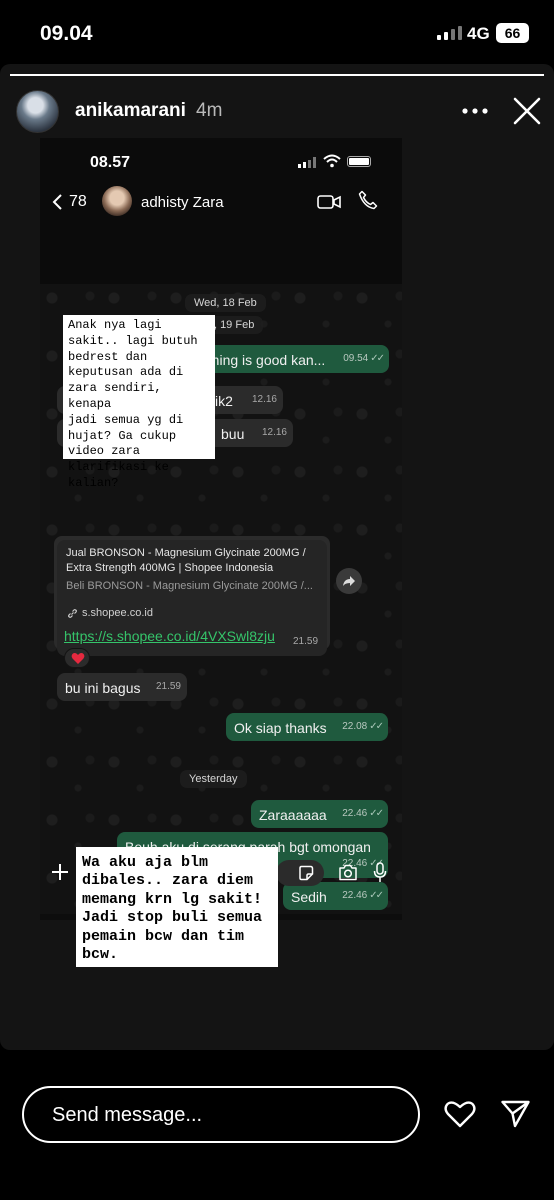  What do you see at coordinates (224, 401) in the screenshot?
I see `message-text: ik2` at bounding box center [224, 401].